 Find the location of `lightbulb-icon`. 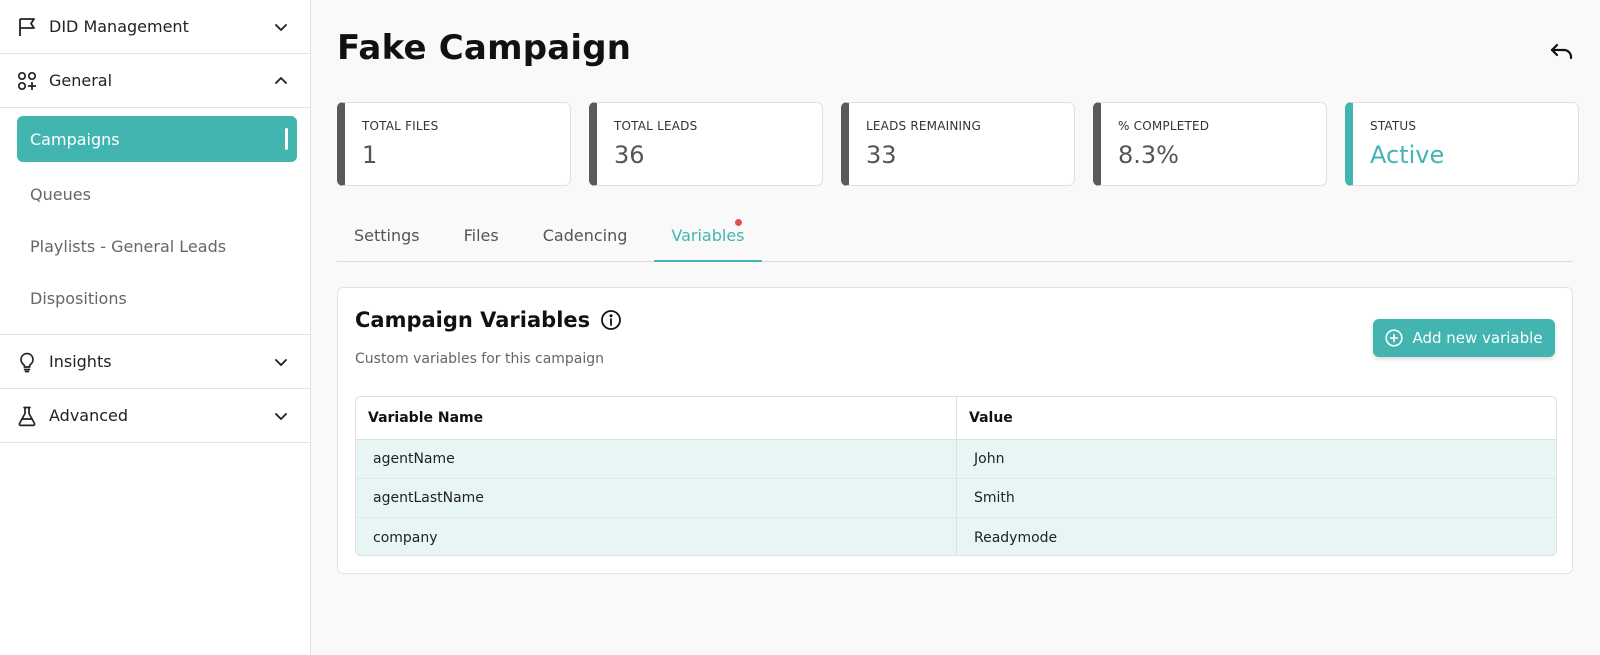

lightbulb-icon is located at coordinates (27, 362).